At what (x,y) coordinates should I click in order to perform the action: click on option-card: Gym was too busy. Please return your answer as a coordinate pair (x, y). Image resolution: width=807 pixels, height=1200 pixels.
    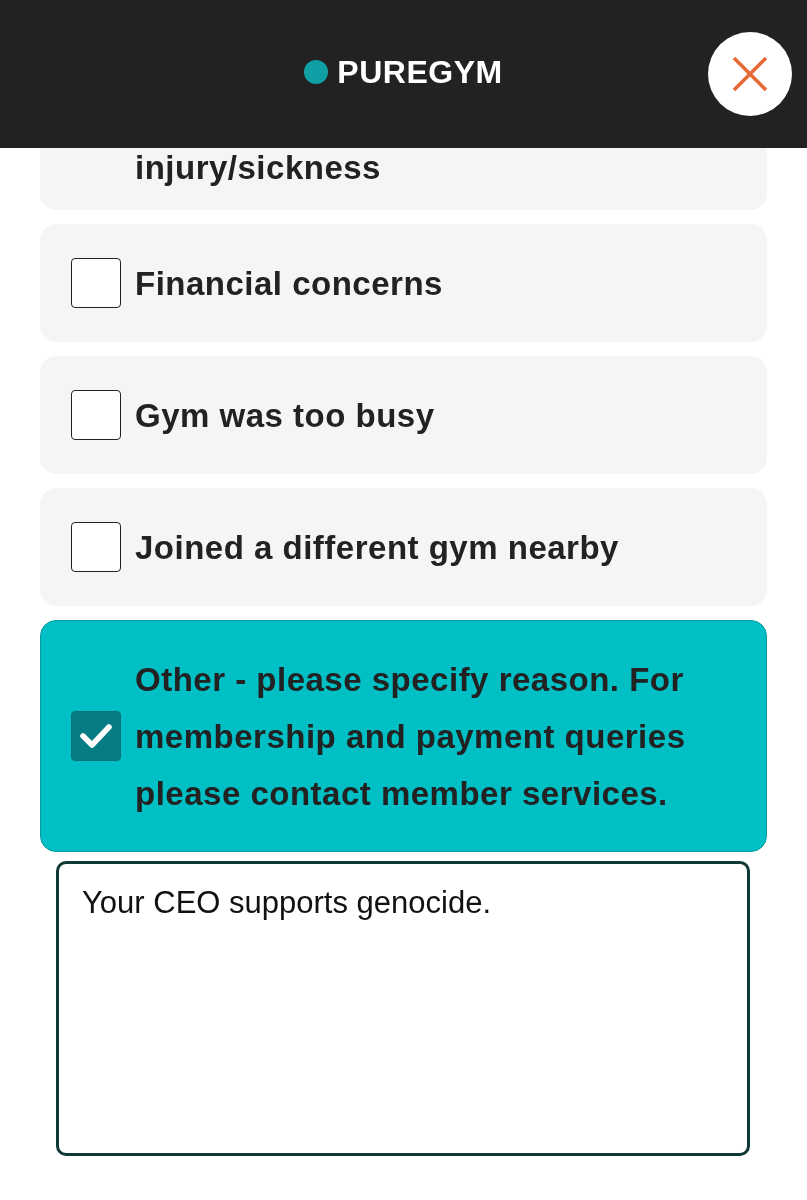
    Looking at the image, I should click on (403, 415).